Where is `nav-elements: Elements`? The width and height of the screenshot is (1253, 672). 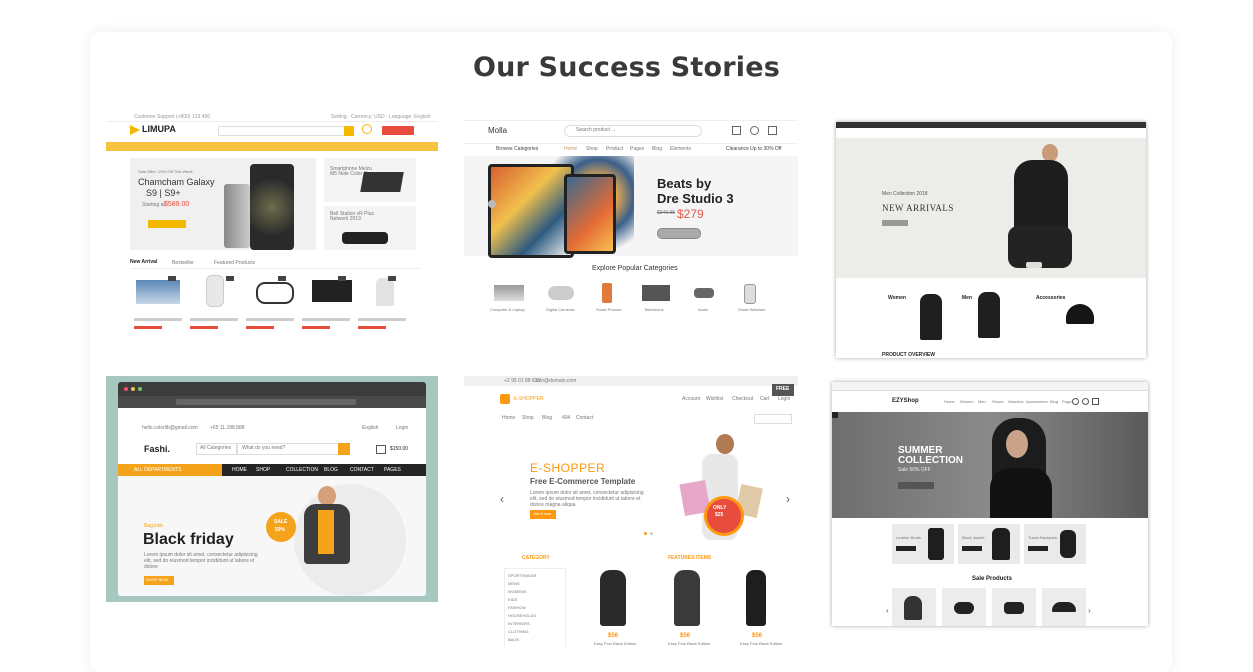
nav-elements: Elements is located at coordinates (680, 149).